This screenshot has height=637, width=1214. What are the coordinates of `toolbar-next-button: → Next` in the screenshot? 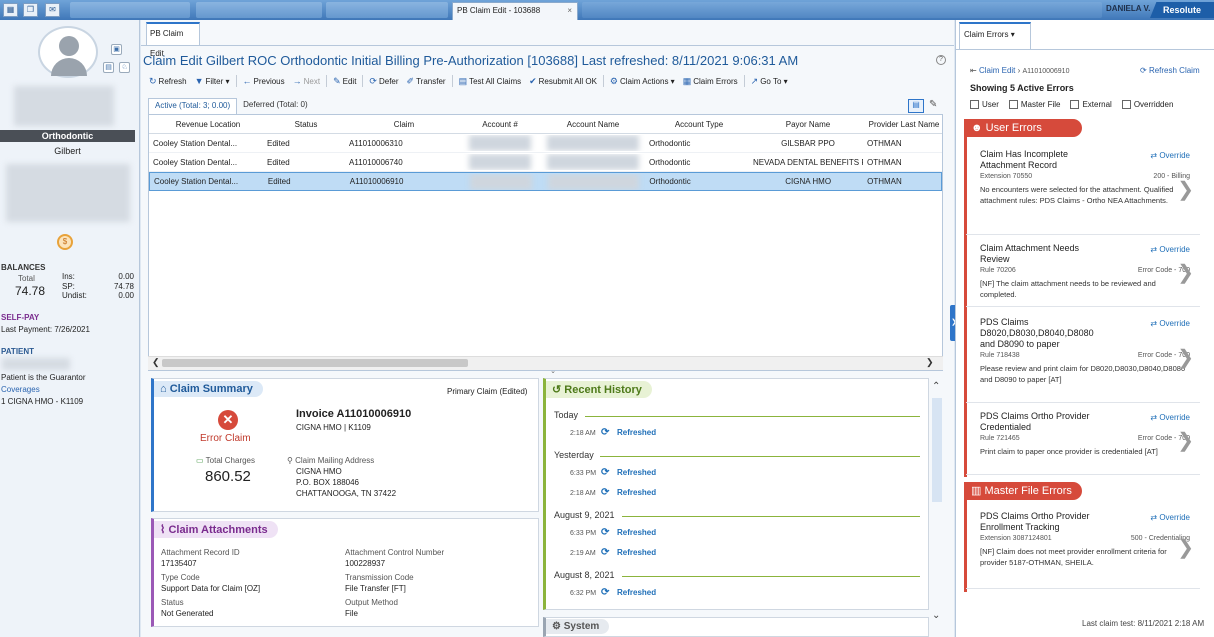 It's located at (306, 81).